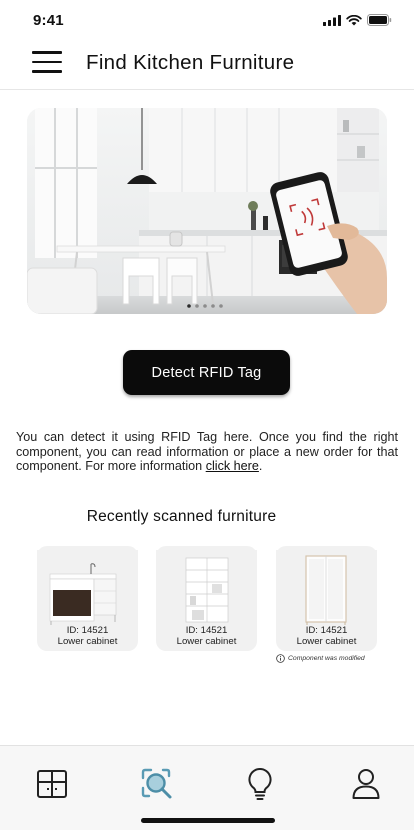 The image size is (414, 830). Describe the element at coordinates (379, 20) in the screenshot. I see `battery-icon` at that location.